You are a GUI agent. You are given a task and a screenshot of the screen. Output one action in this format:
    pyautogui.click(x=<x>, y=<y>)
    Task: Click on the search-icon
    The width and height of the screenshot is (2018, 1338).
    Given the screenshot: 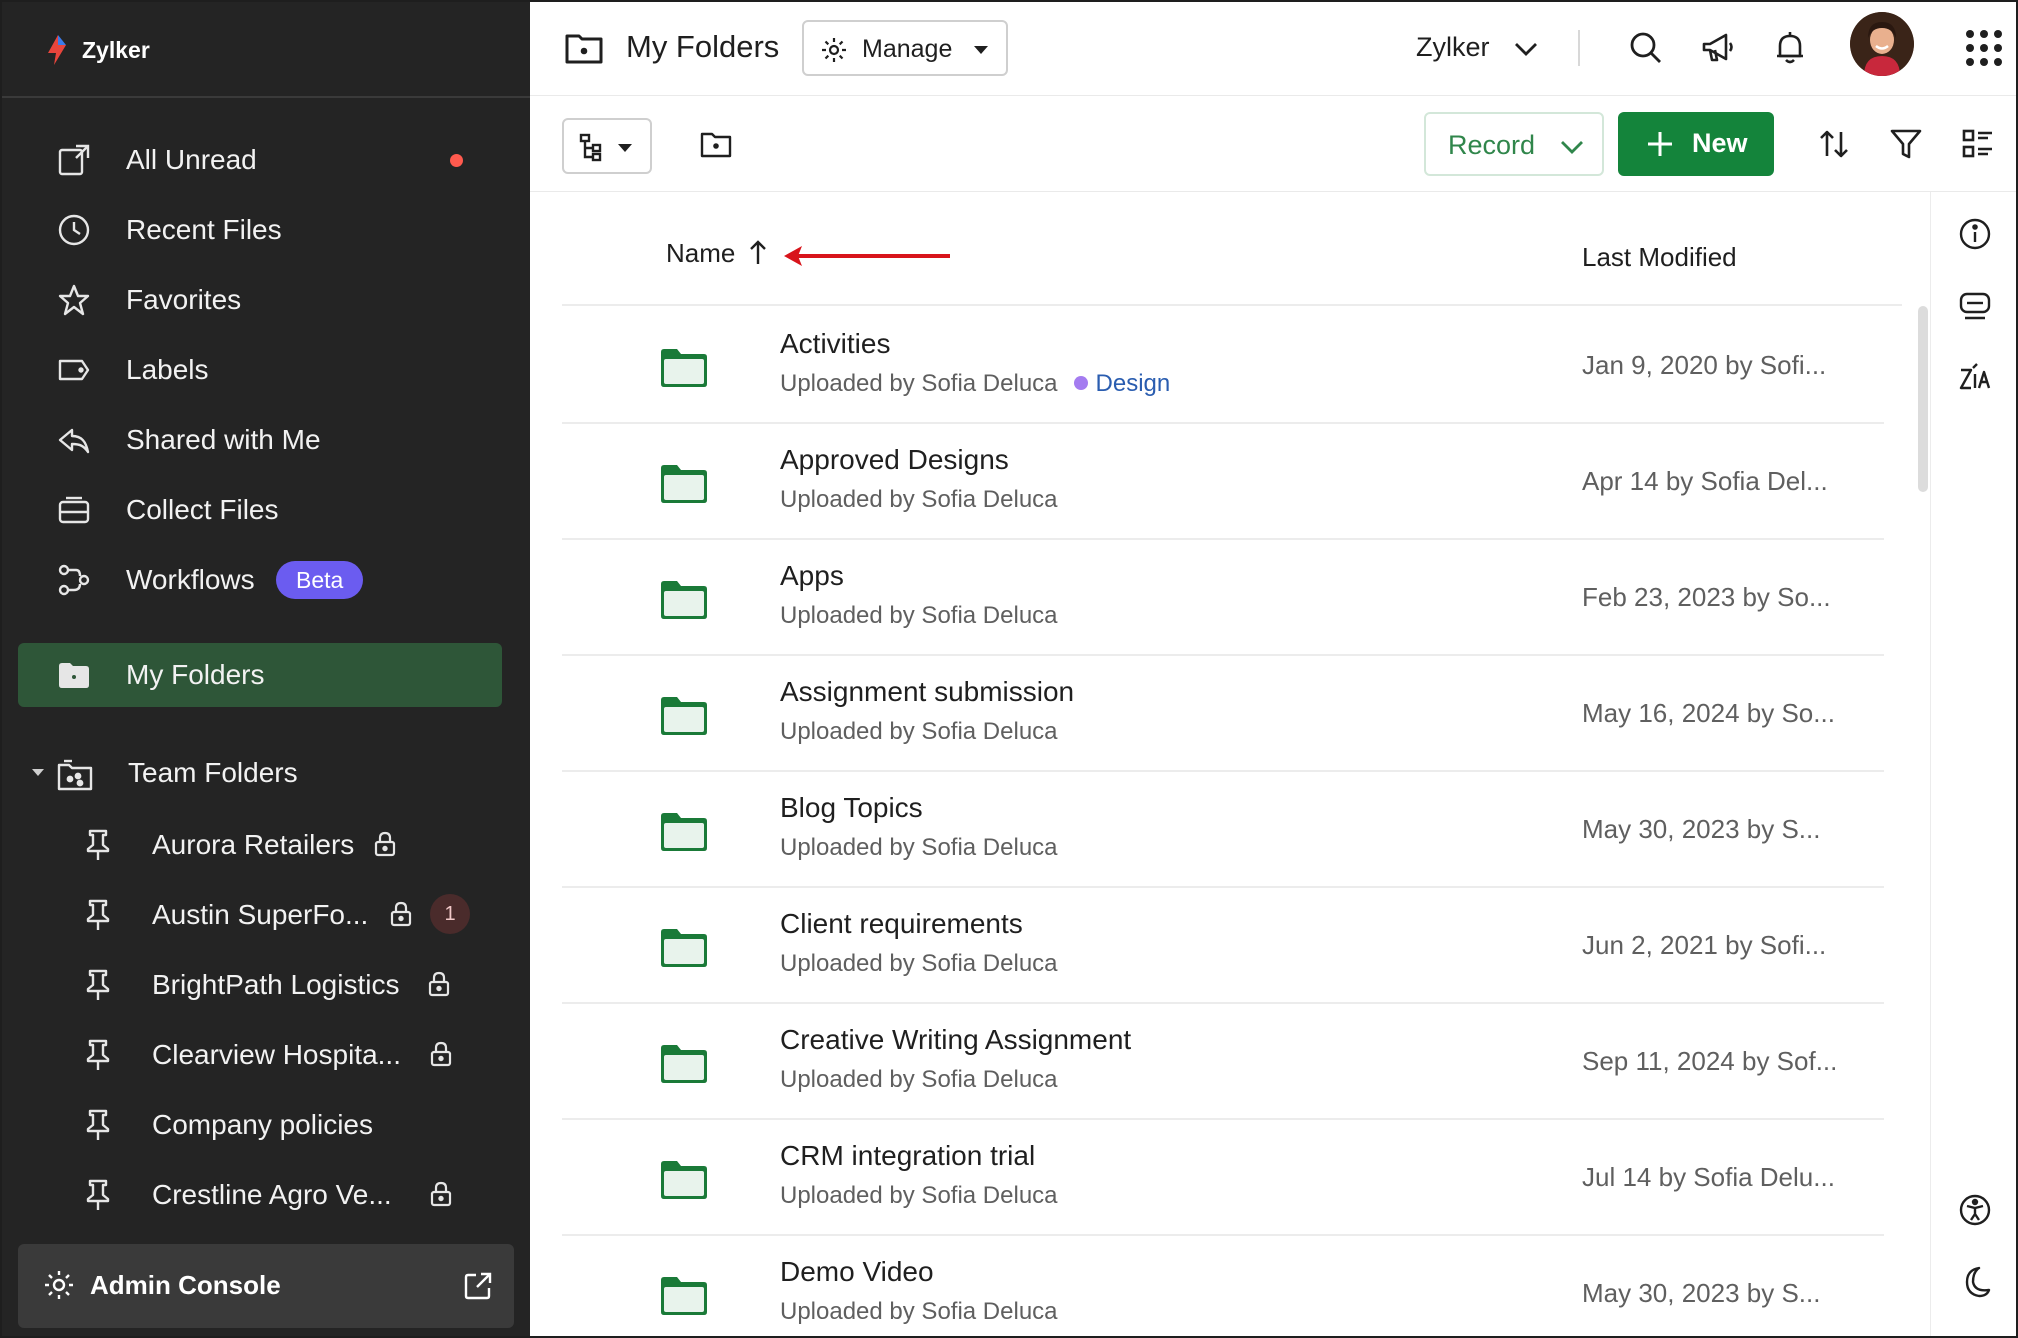 What is the action you would take?
    pyautogui.click(x=1646, y=48)
    